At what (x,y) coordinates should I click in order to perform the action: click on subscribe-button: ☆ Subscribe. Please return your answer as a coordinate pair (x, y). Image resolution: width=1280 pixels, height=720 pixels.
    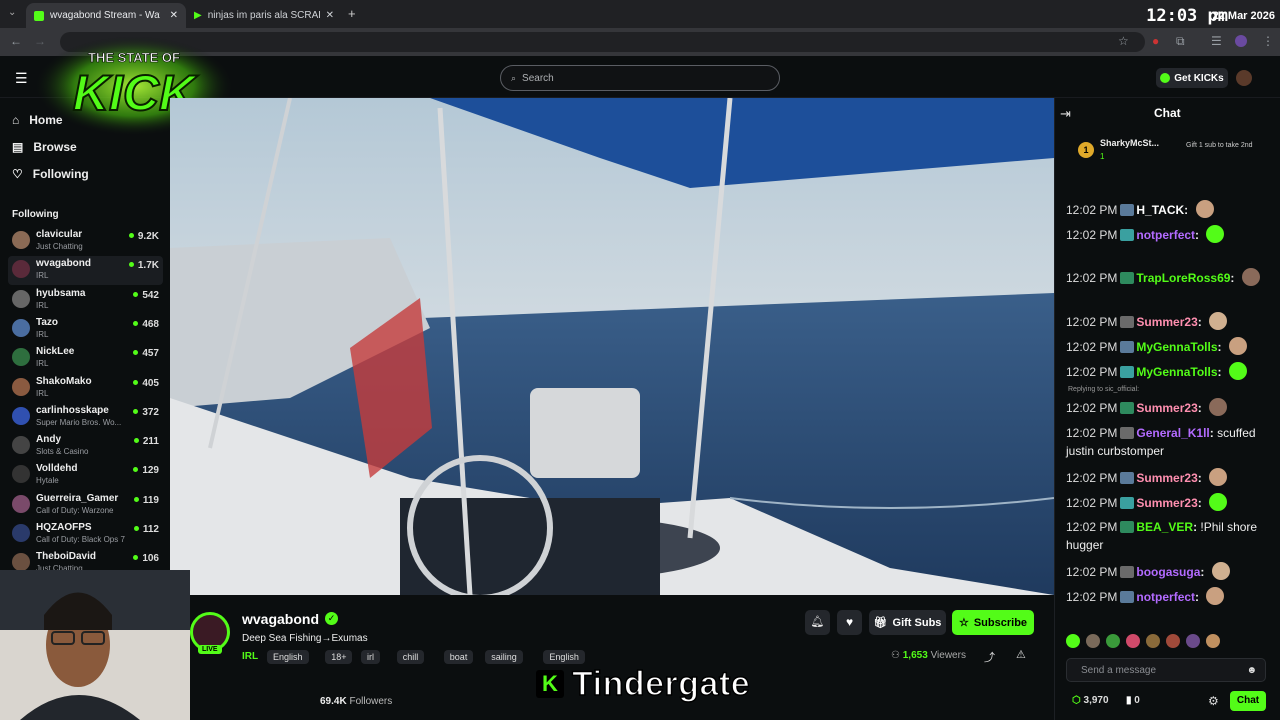
    Looking at the image, I should click on (993, 622).